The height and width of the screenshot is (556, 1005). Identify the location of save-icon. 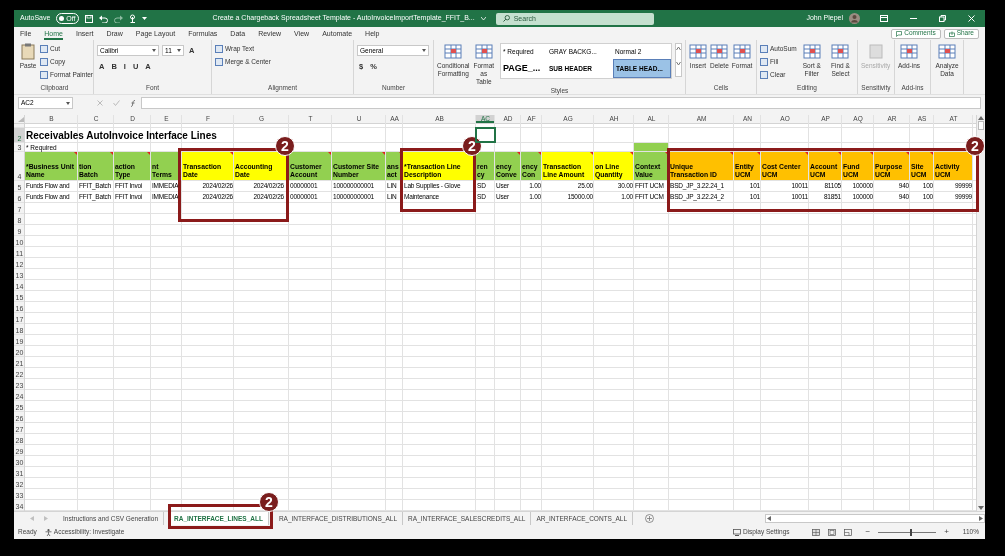
(88, 18).